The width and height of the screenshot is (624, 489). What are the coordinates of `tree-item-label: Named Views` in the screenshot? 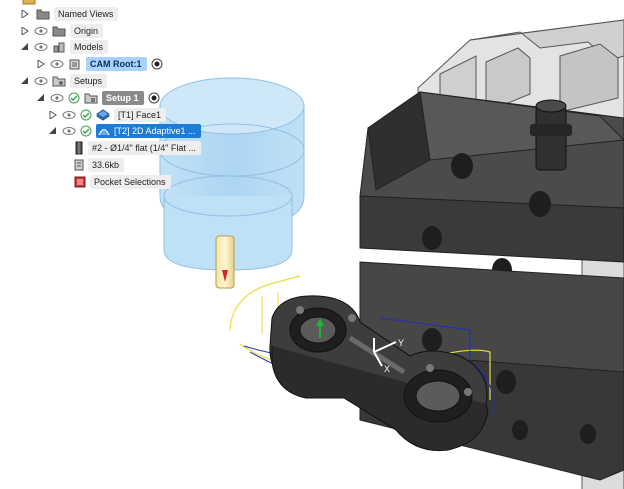 It's located at (86, 14).